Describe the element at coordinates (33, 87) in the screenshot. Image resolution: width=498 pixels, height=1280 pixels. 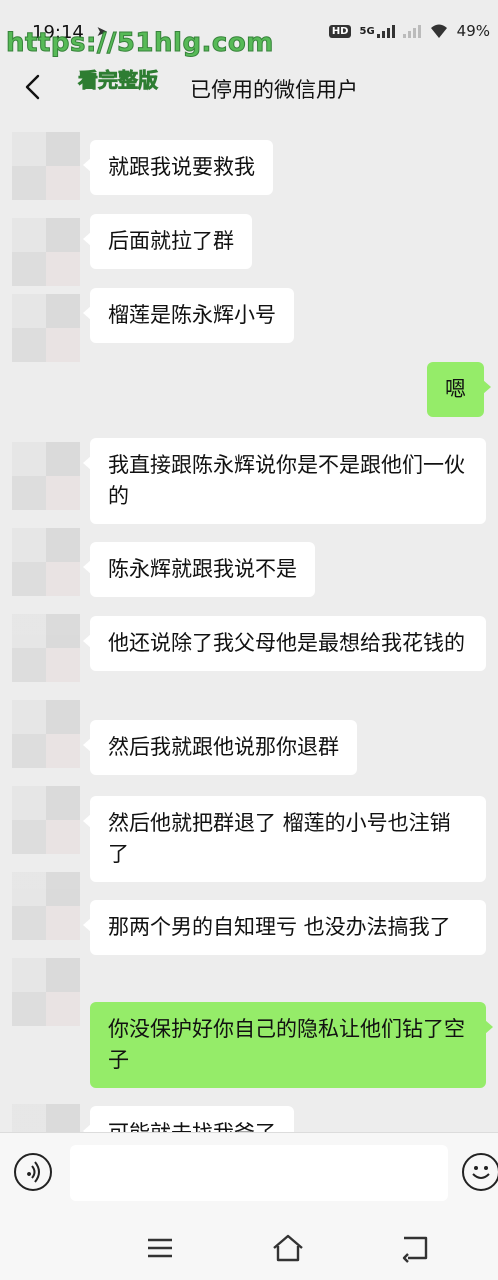
I see `back-arrow-icon` at that location.